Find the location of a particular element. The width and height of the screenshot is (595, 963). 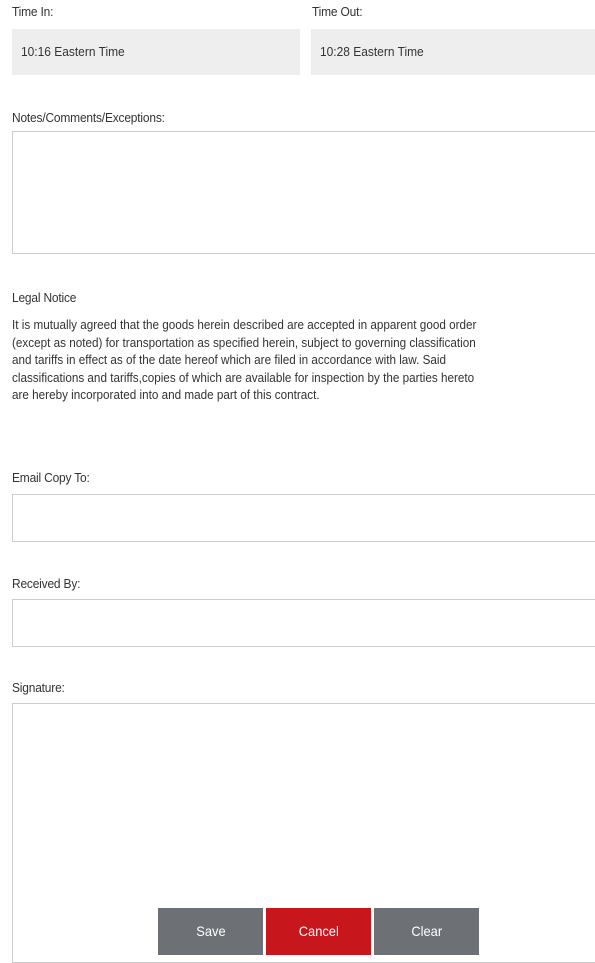

time-out-field: 10:28 Eastern Time is located at coordinates (453, 52).